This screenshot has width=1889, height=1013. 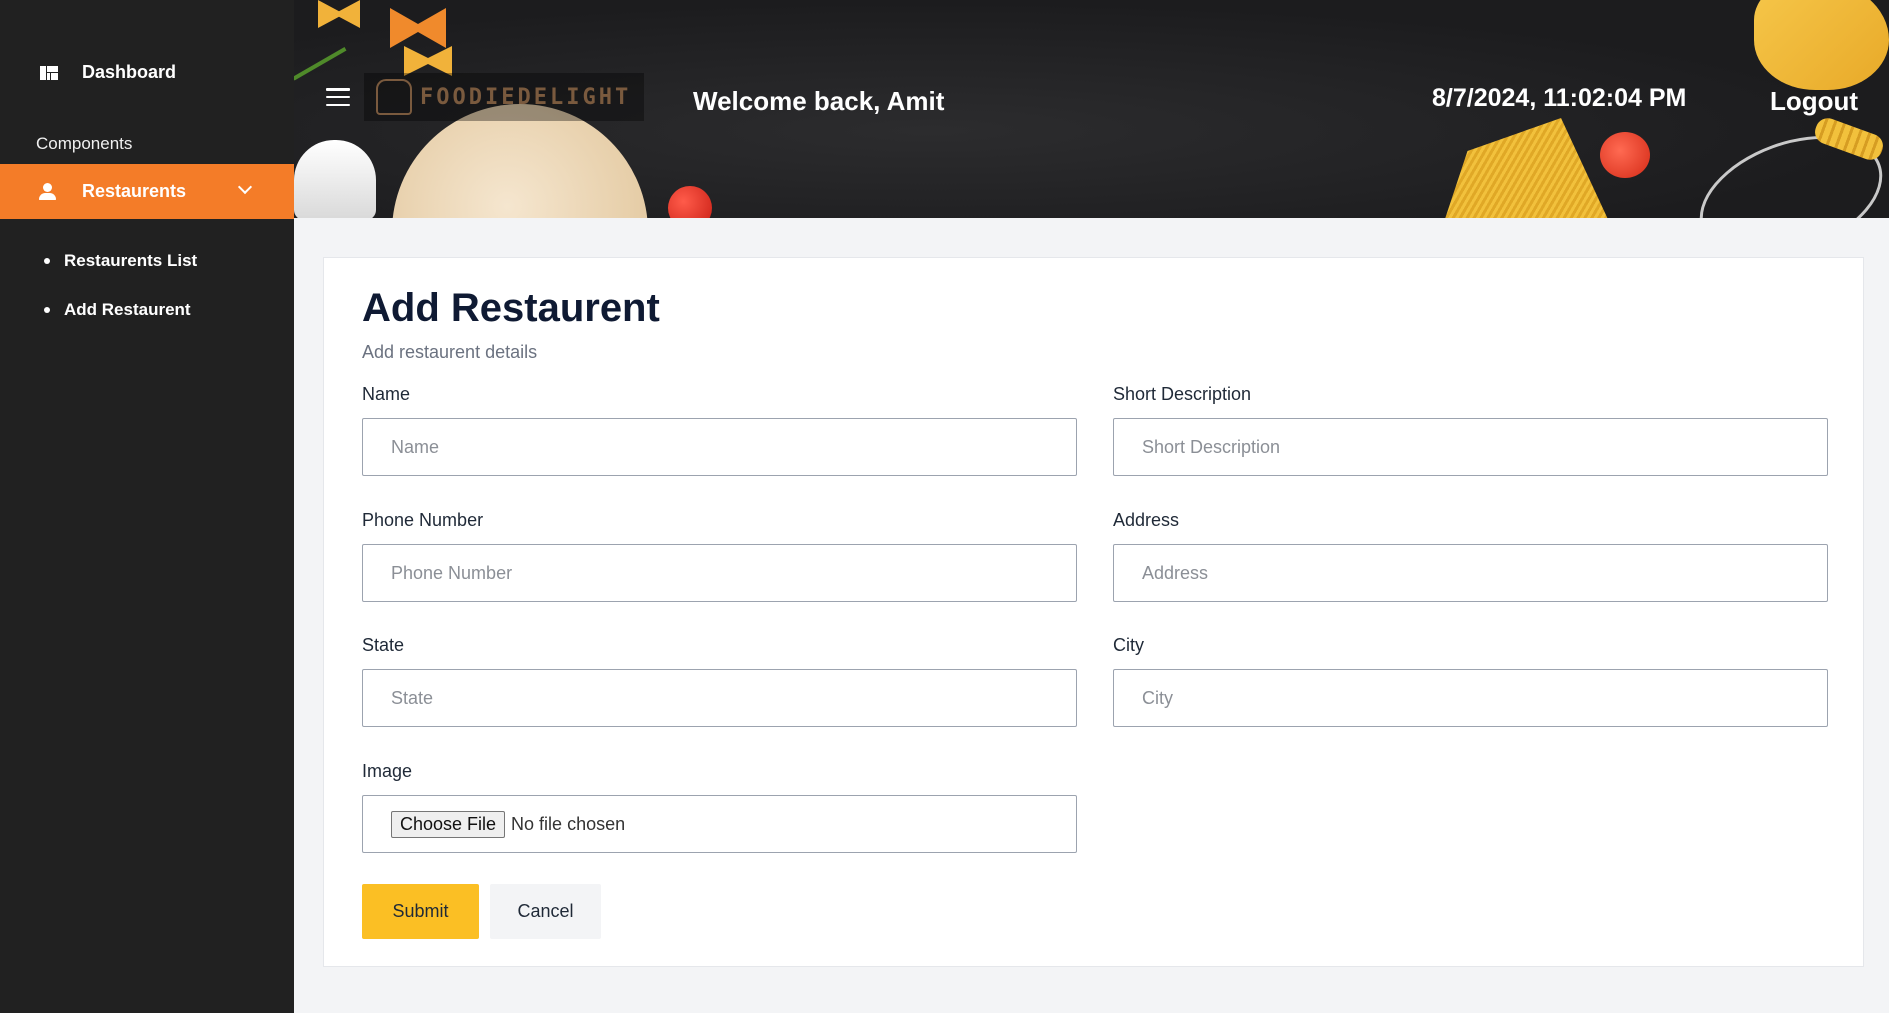 I want to click on file-status: No file chosen, so click(x=568, y=823).